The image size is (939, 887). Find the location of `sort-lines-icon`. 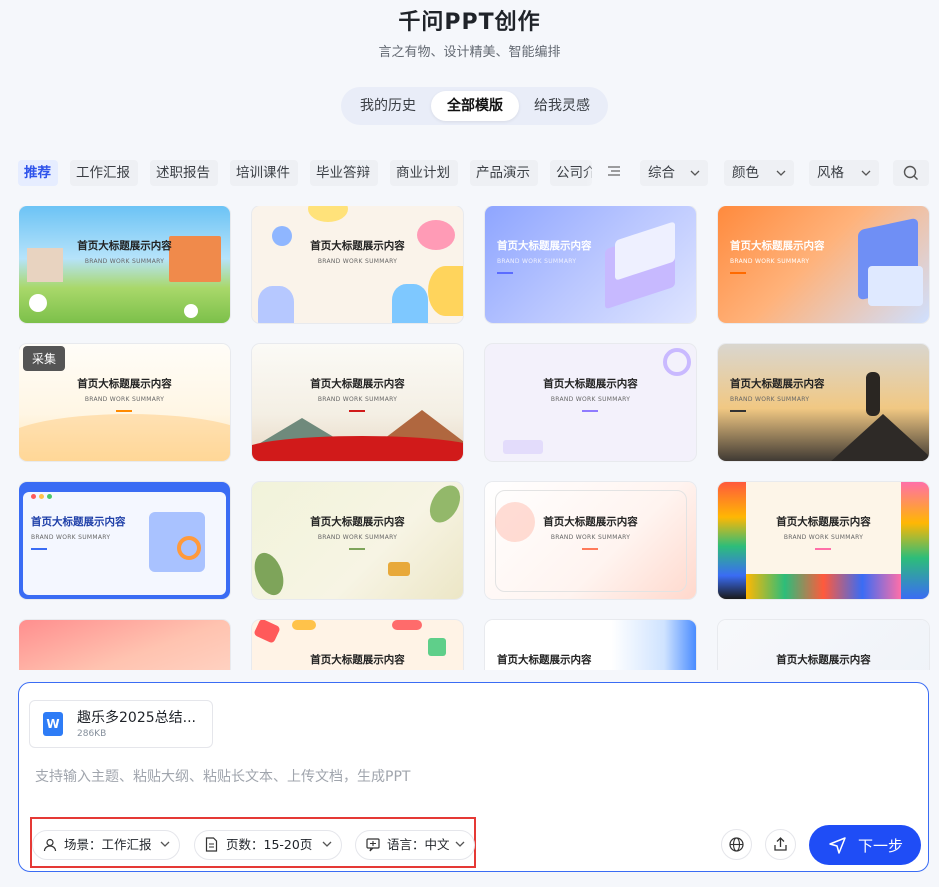

sort-lines-icon is located at coordinates (614, 173).